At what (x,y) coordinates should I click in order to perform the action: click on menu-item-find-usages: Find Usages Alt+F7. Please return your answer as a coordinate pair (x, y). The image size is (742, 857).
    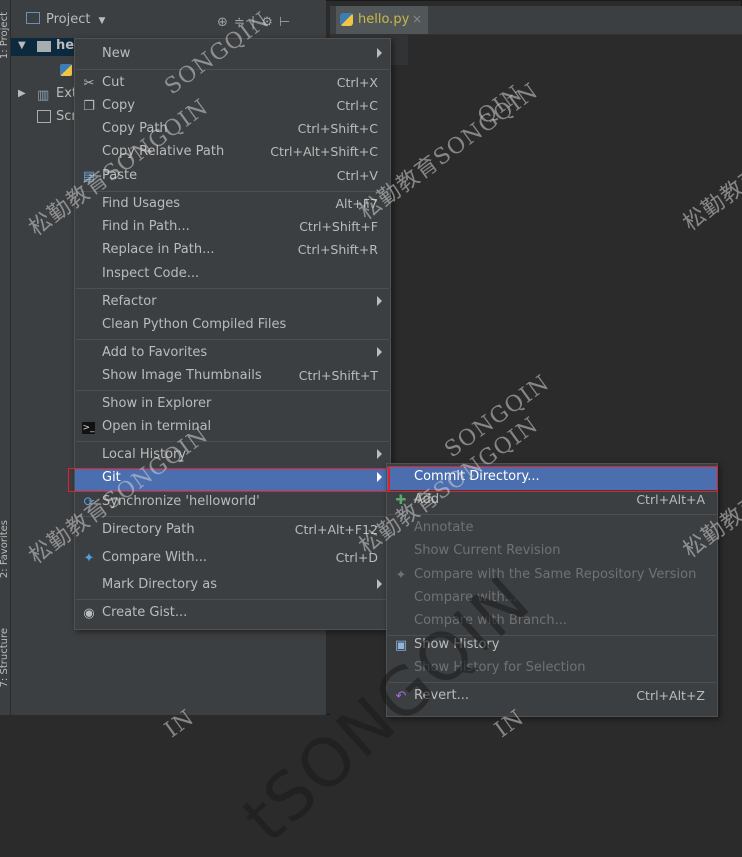
    Looking at the image, I should click on (232, 205).